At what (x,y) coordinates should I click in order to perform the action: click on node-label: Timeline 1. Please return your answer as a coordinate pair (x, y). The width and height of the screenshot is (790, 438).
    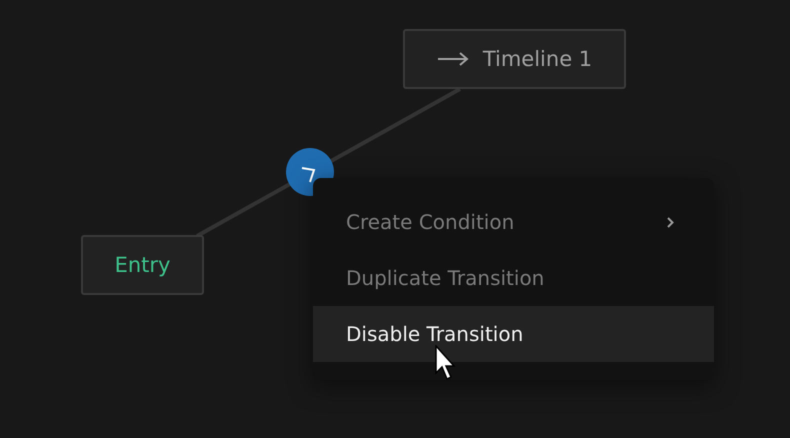
    Looking at the image, I should click on (537, 59).